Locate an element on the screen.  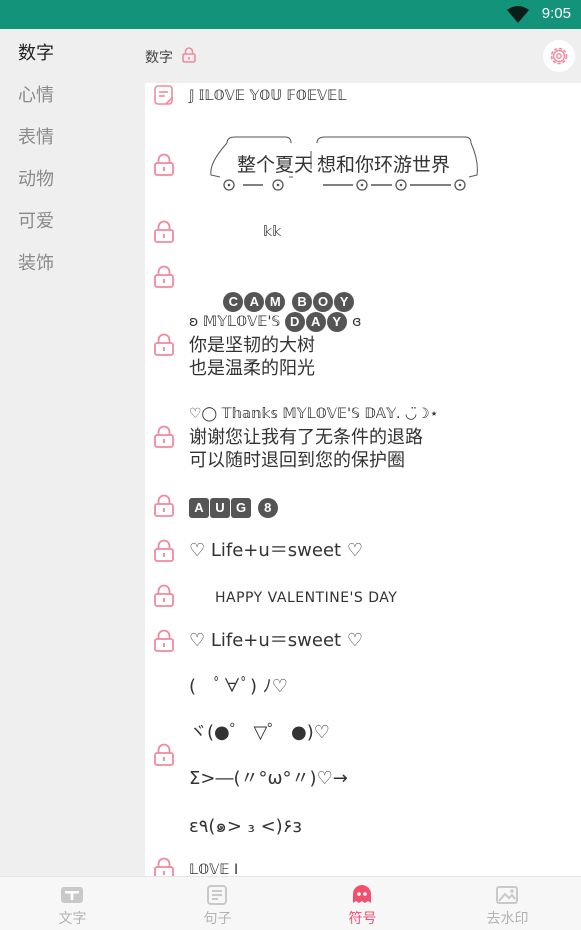
symbol-text: 𝕃𝕆𝕍𝔼 I is located at coordinates (214, 869).